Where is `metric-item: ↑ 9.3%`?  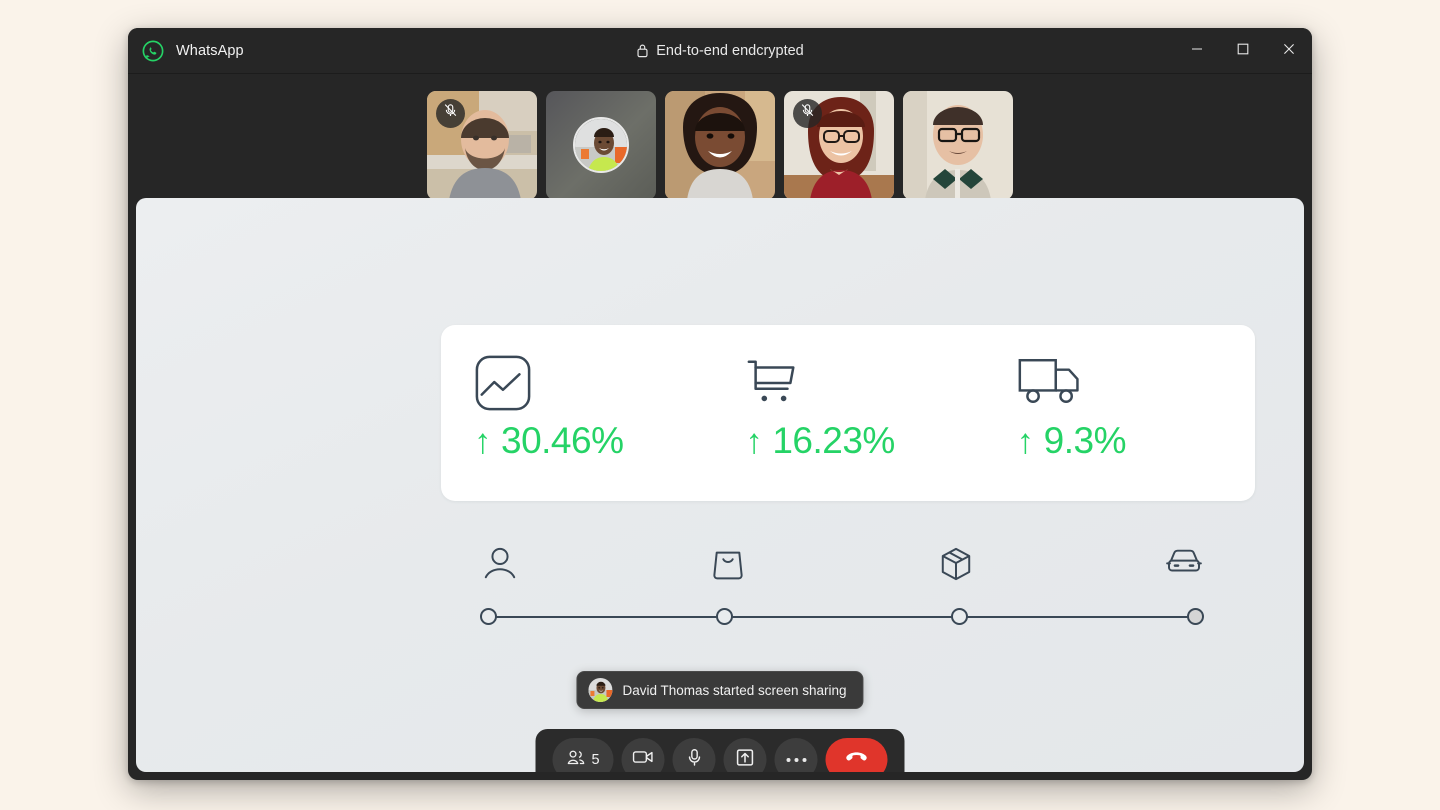 metric-item: ↑ 9.3% is located at coordinates (1119, 413).